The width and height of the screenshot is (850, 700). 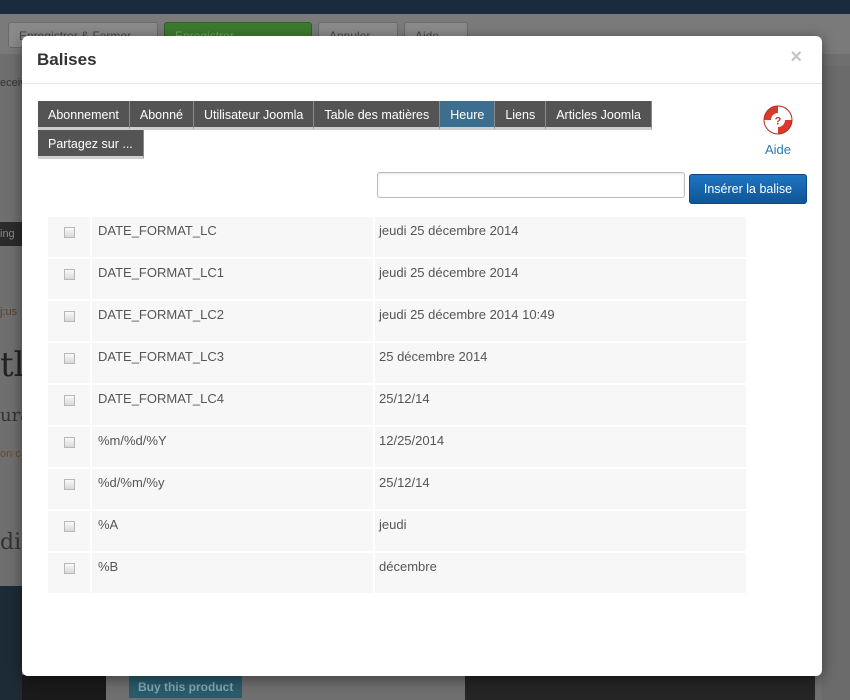 I want to click on table-row: %m/%d/%Y 12/25/2014, so click(x=397, y=447).